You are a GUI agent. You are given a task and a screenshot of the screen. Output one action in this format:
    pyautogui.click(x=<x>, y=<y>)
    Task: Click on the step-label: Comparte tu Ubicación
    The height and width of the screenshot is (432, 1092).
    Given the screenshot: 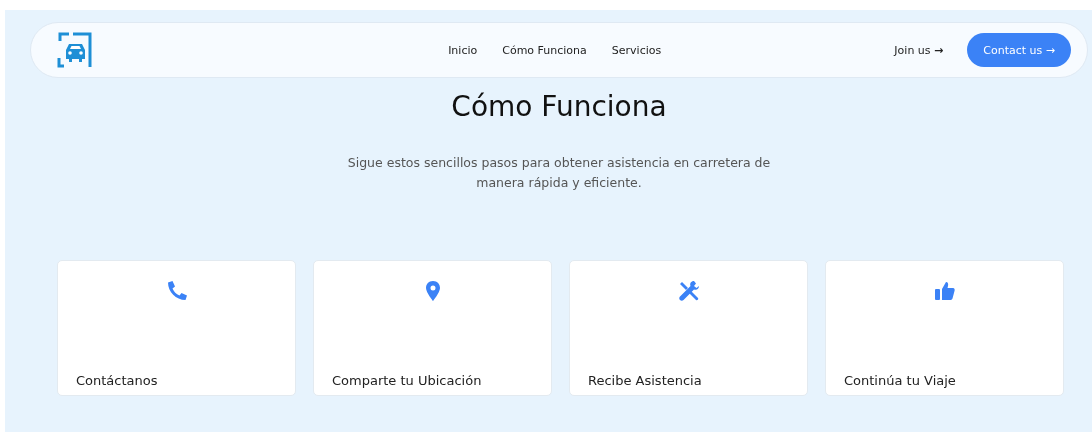 What is the action you would take?
    pyautogui.click(x=407, y=380)
    